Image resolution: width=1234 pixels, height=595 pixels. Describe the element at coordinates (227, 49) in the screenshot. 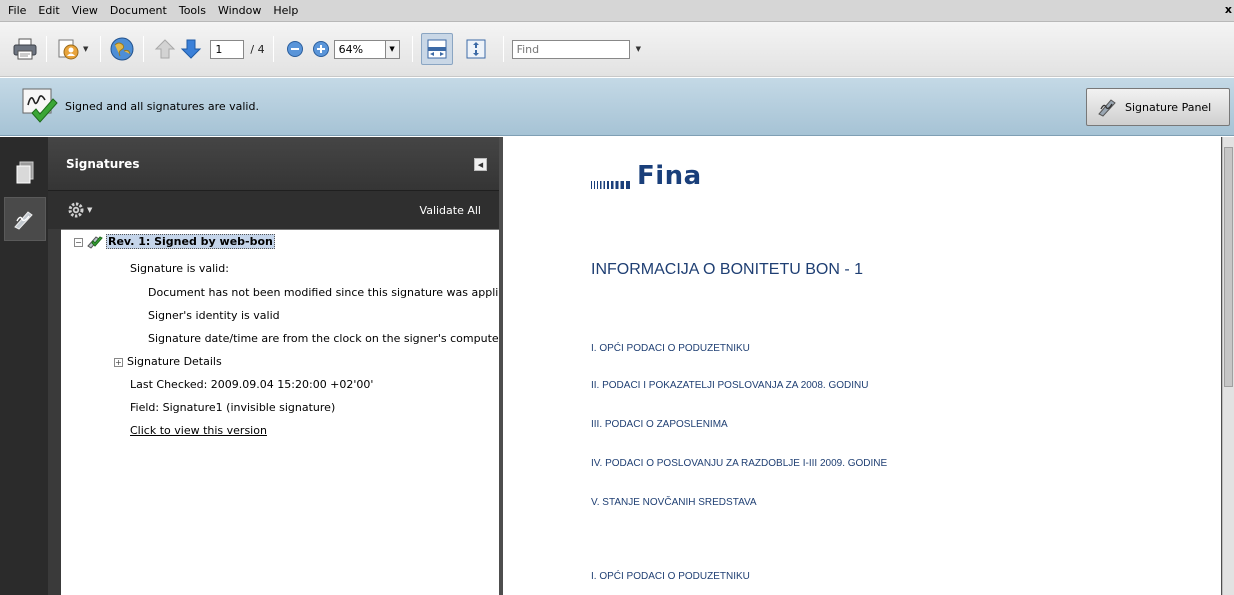

I see `page-number-input: 1` at that location.